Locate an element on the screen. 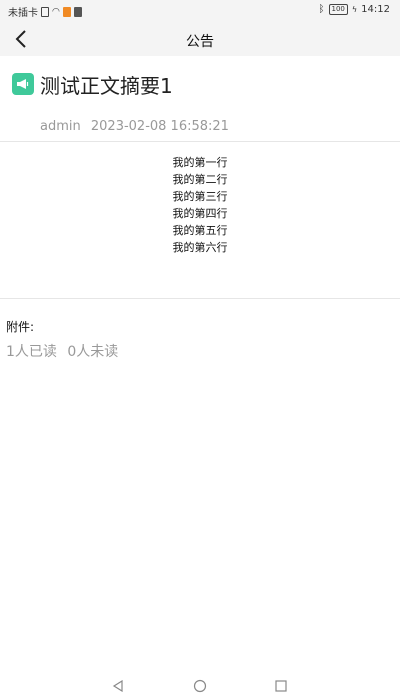  wifi-icon: ◠ is located at coordinates (56, 11).